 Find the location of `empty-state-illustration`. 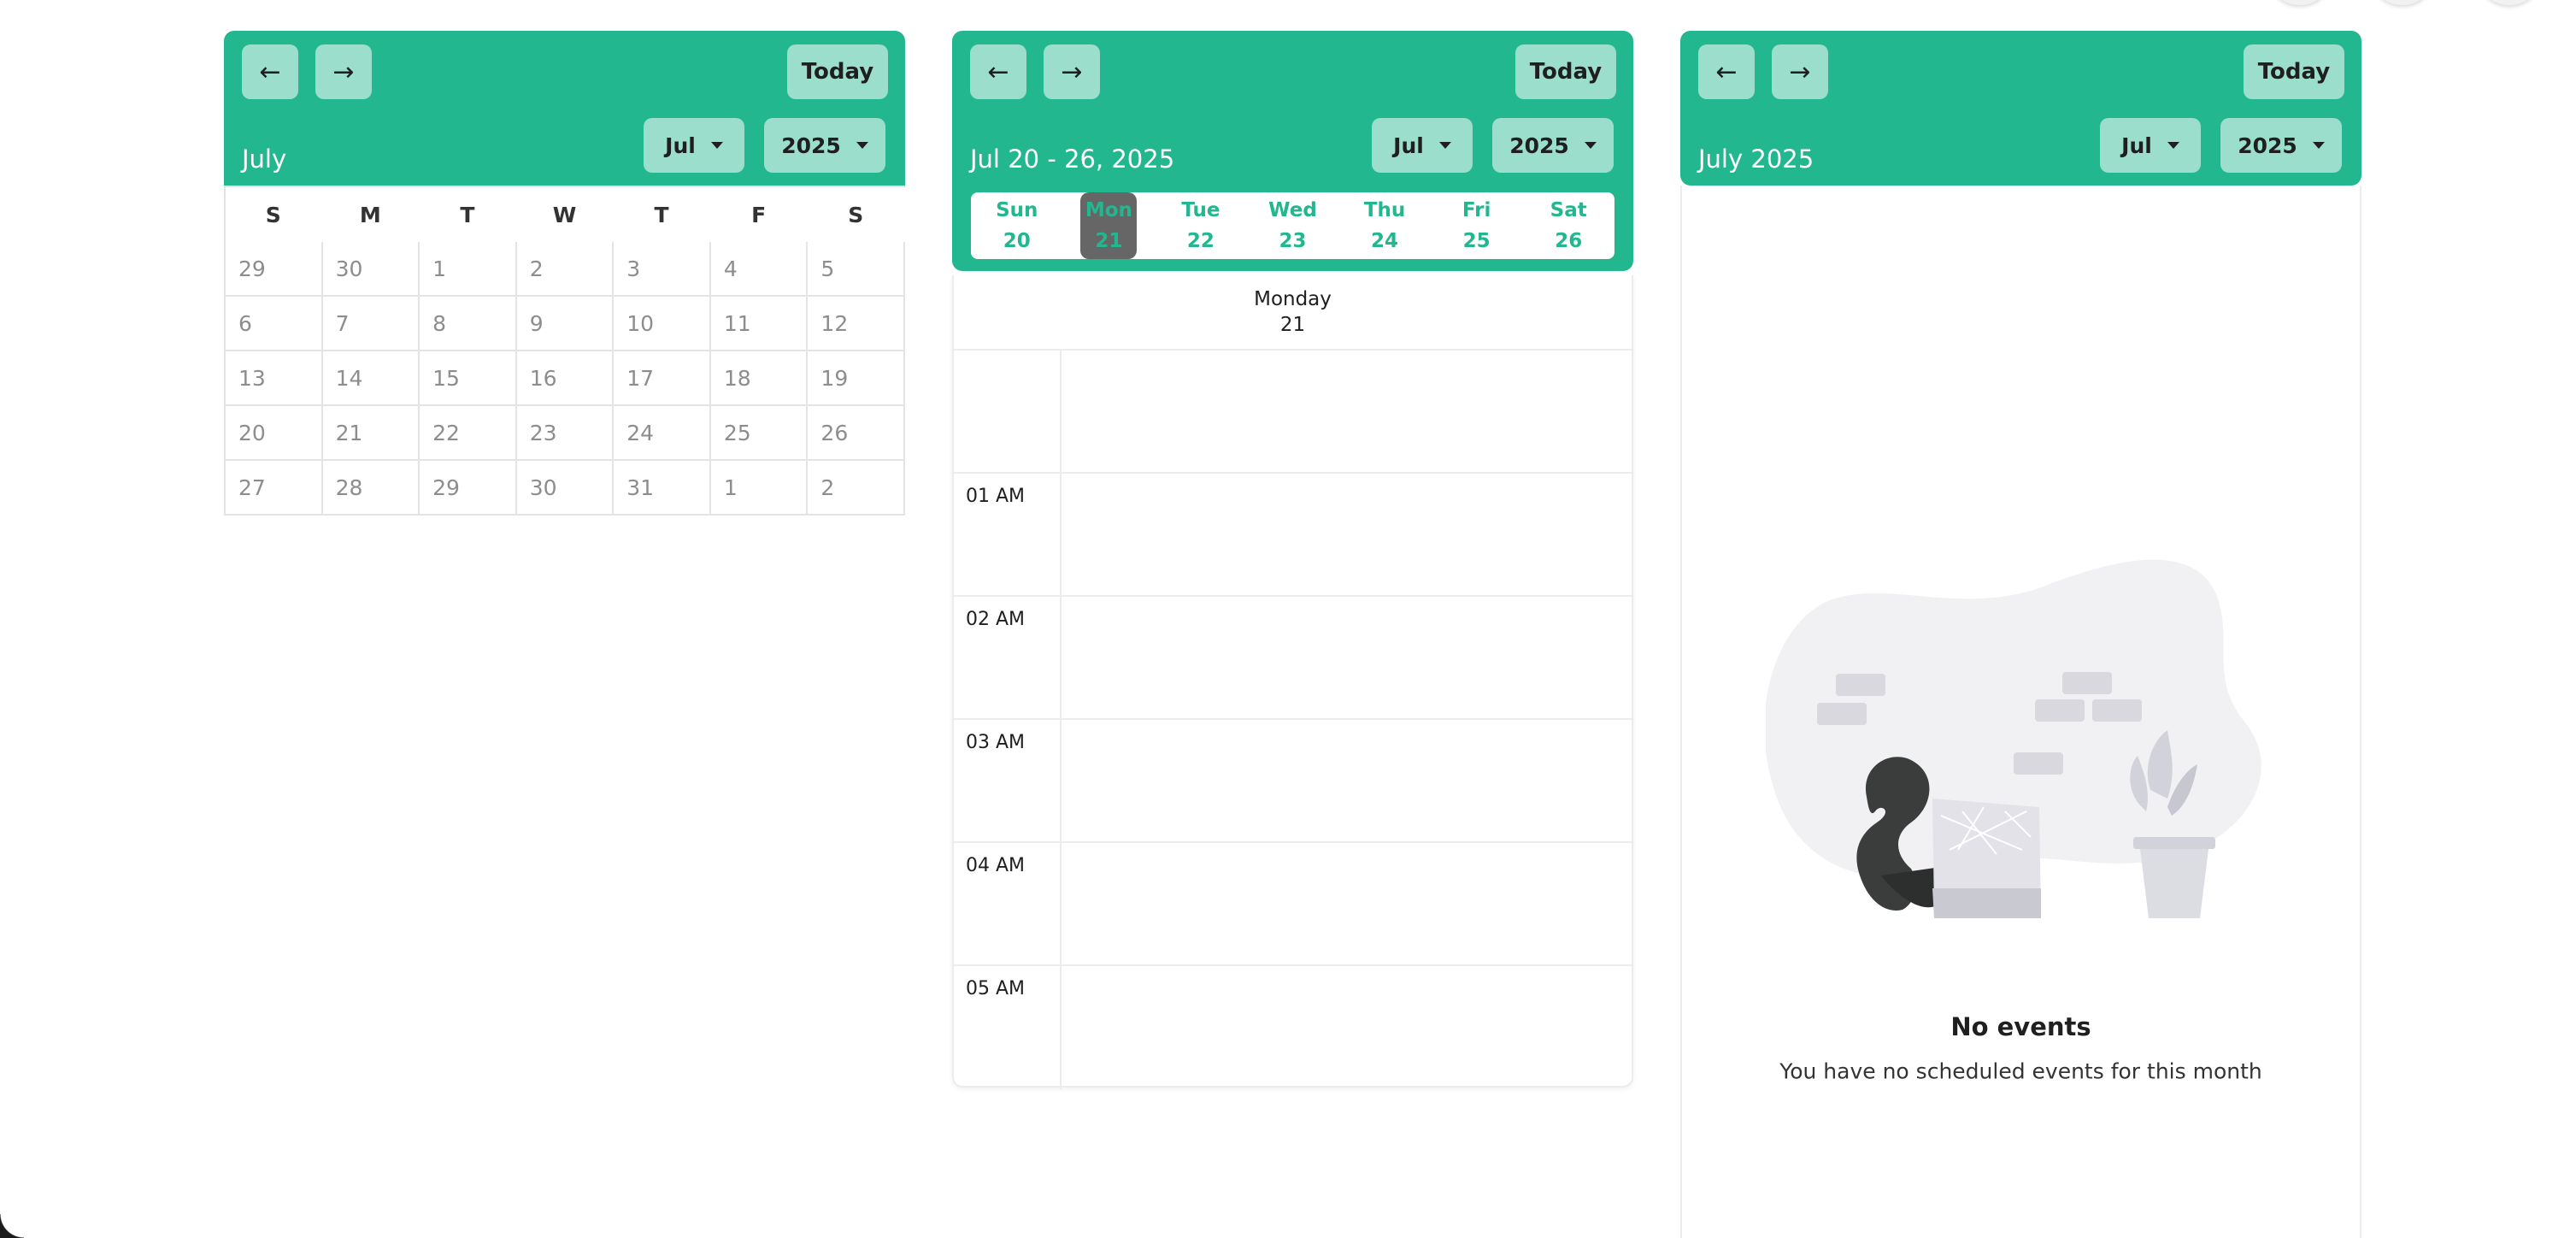

empty-state-illustration is located at coordinates (2013, 738).